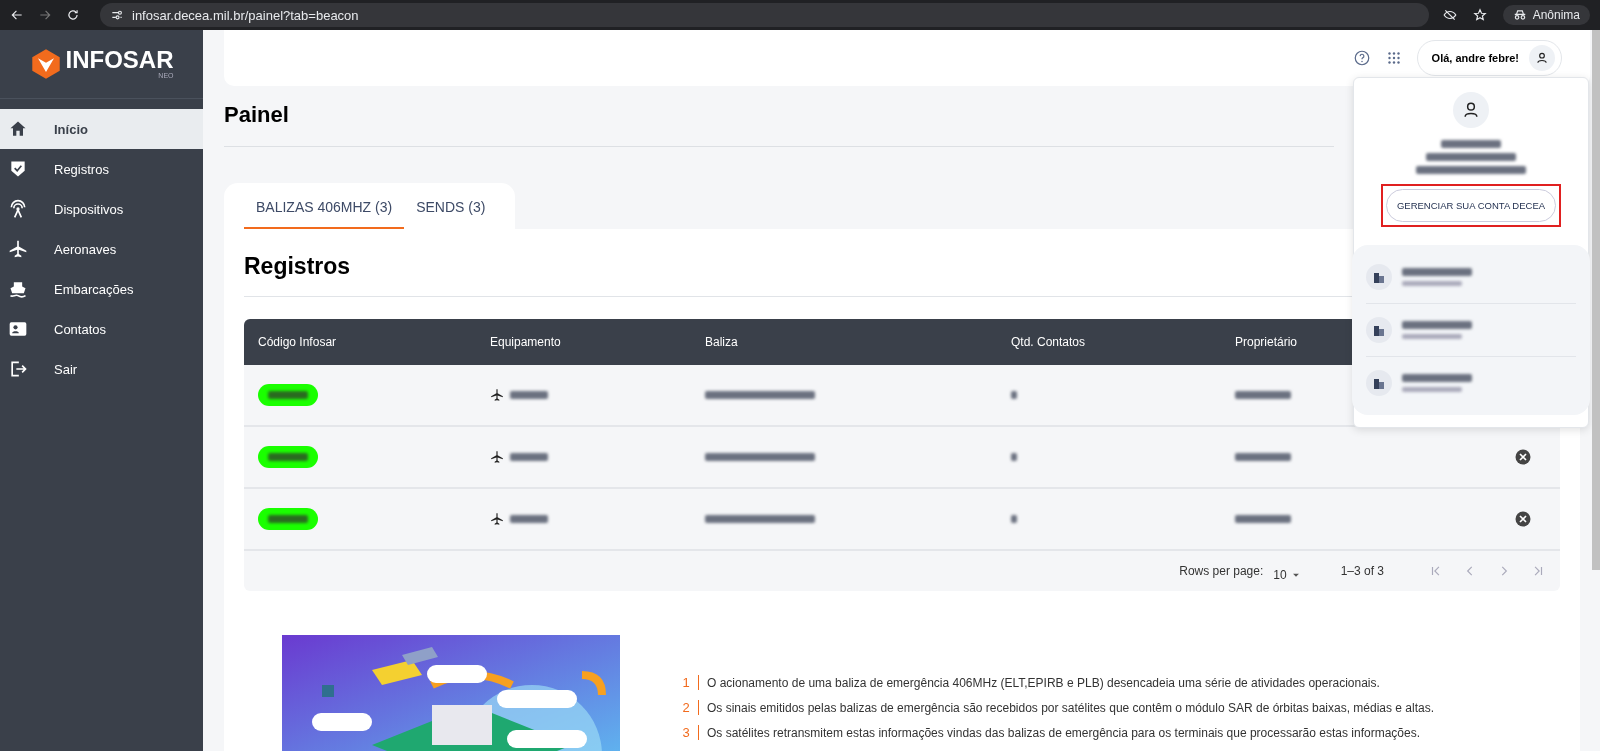 Image resolution: width=1600 pixels, height=751 pixels. Describe the element at coordinates (1449, 15) in the screenshot. I see `eye-off-icon` at that location.